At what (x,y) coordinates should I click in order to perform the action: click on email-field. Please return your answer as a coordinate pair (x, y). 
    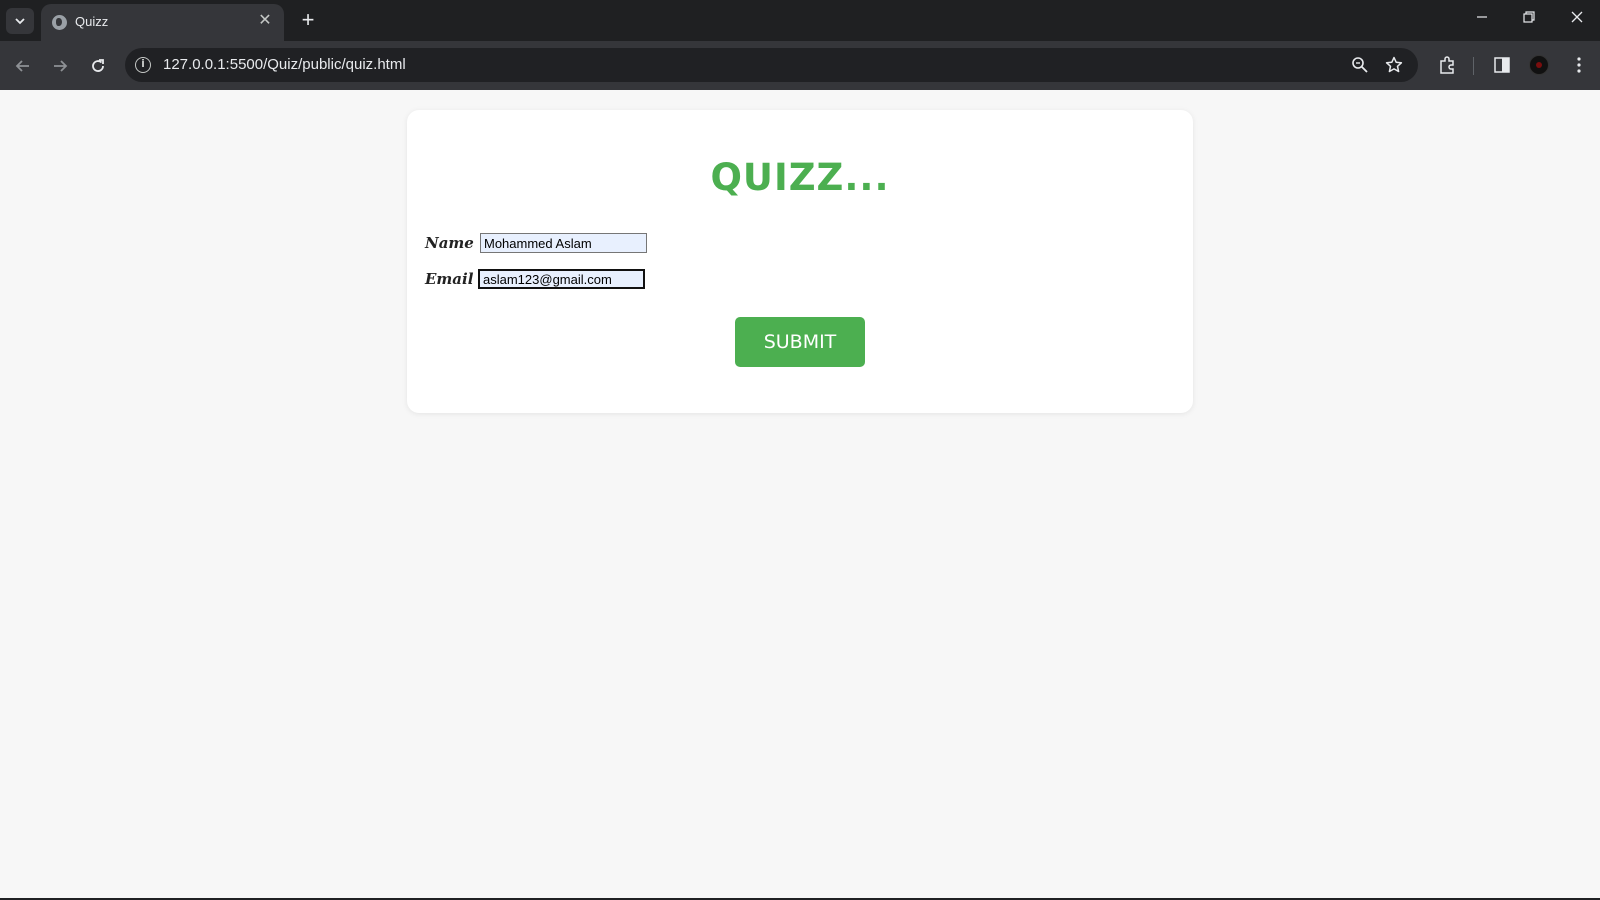
    Looking at the image, I should click on (561, 279).